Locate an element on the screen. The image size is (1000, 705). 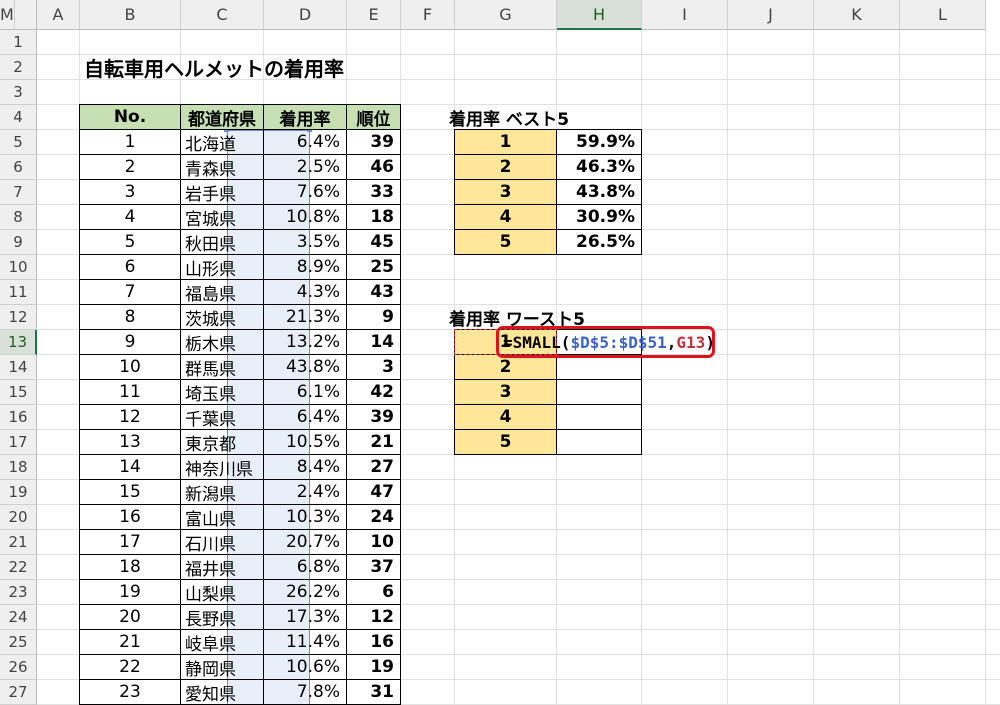
table-cell: 群馬県 is located at coordinates (222, 367).